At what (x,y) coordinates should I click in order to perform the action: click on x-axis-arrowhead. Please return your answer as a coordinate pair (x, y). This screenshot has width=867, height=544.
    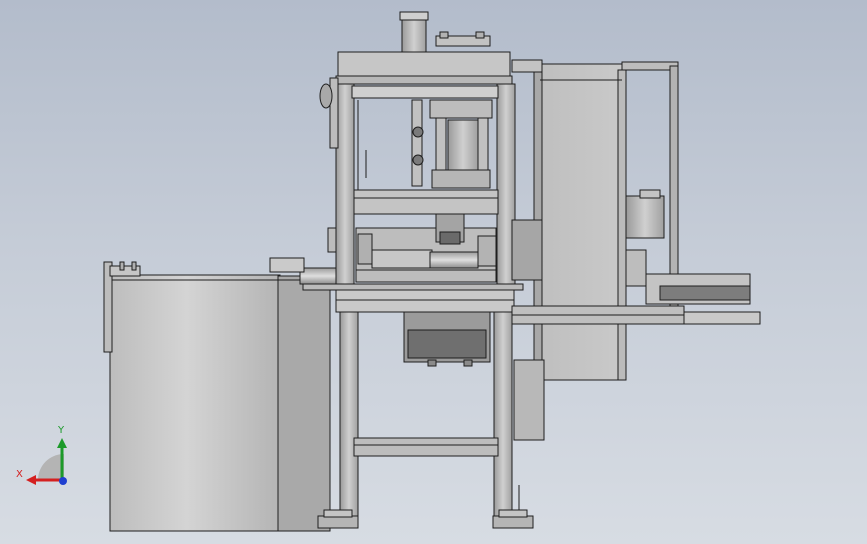
    Looking at the image, I should click on (31, 480).